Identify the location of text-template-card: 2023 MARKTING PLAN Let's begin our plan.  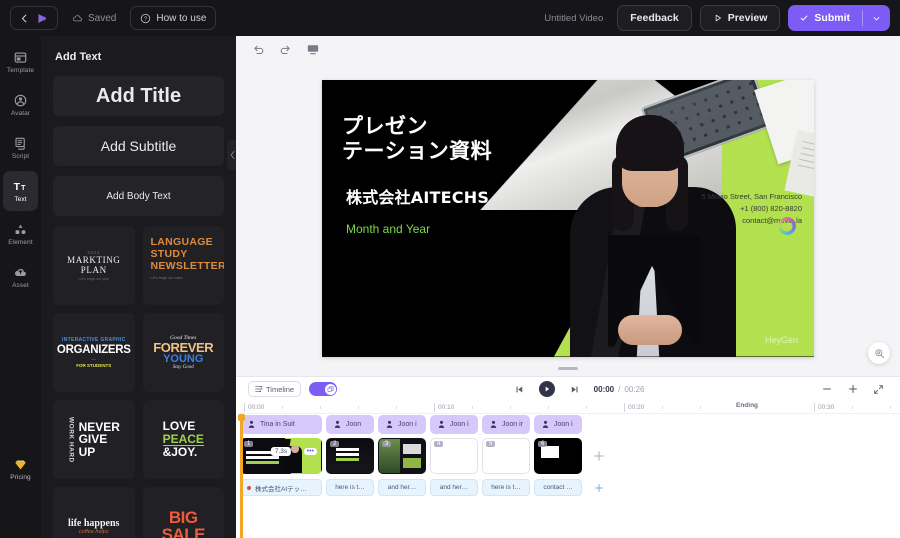
(94, 265).